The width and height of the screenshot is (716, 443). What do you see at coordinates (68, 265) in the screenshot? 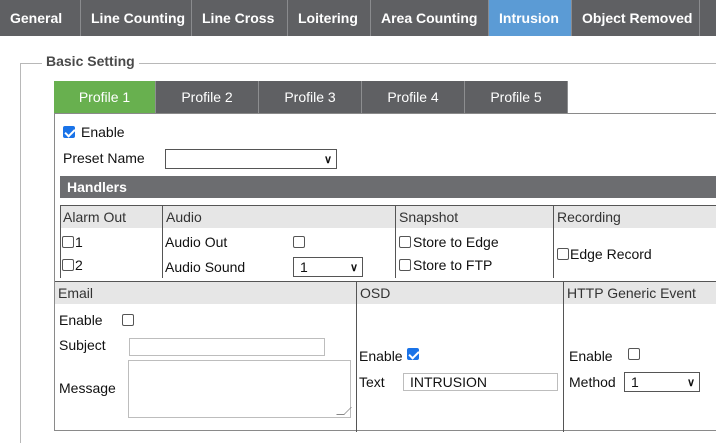
I see `alarm-out-2-checkbox` at bounding box center [68, 265].